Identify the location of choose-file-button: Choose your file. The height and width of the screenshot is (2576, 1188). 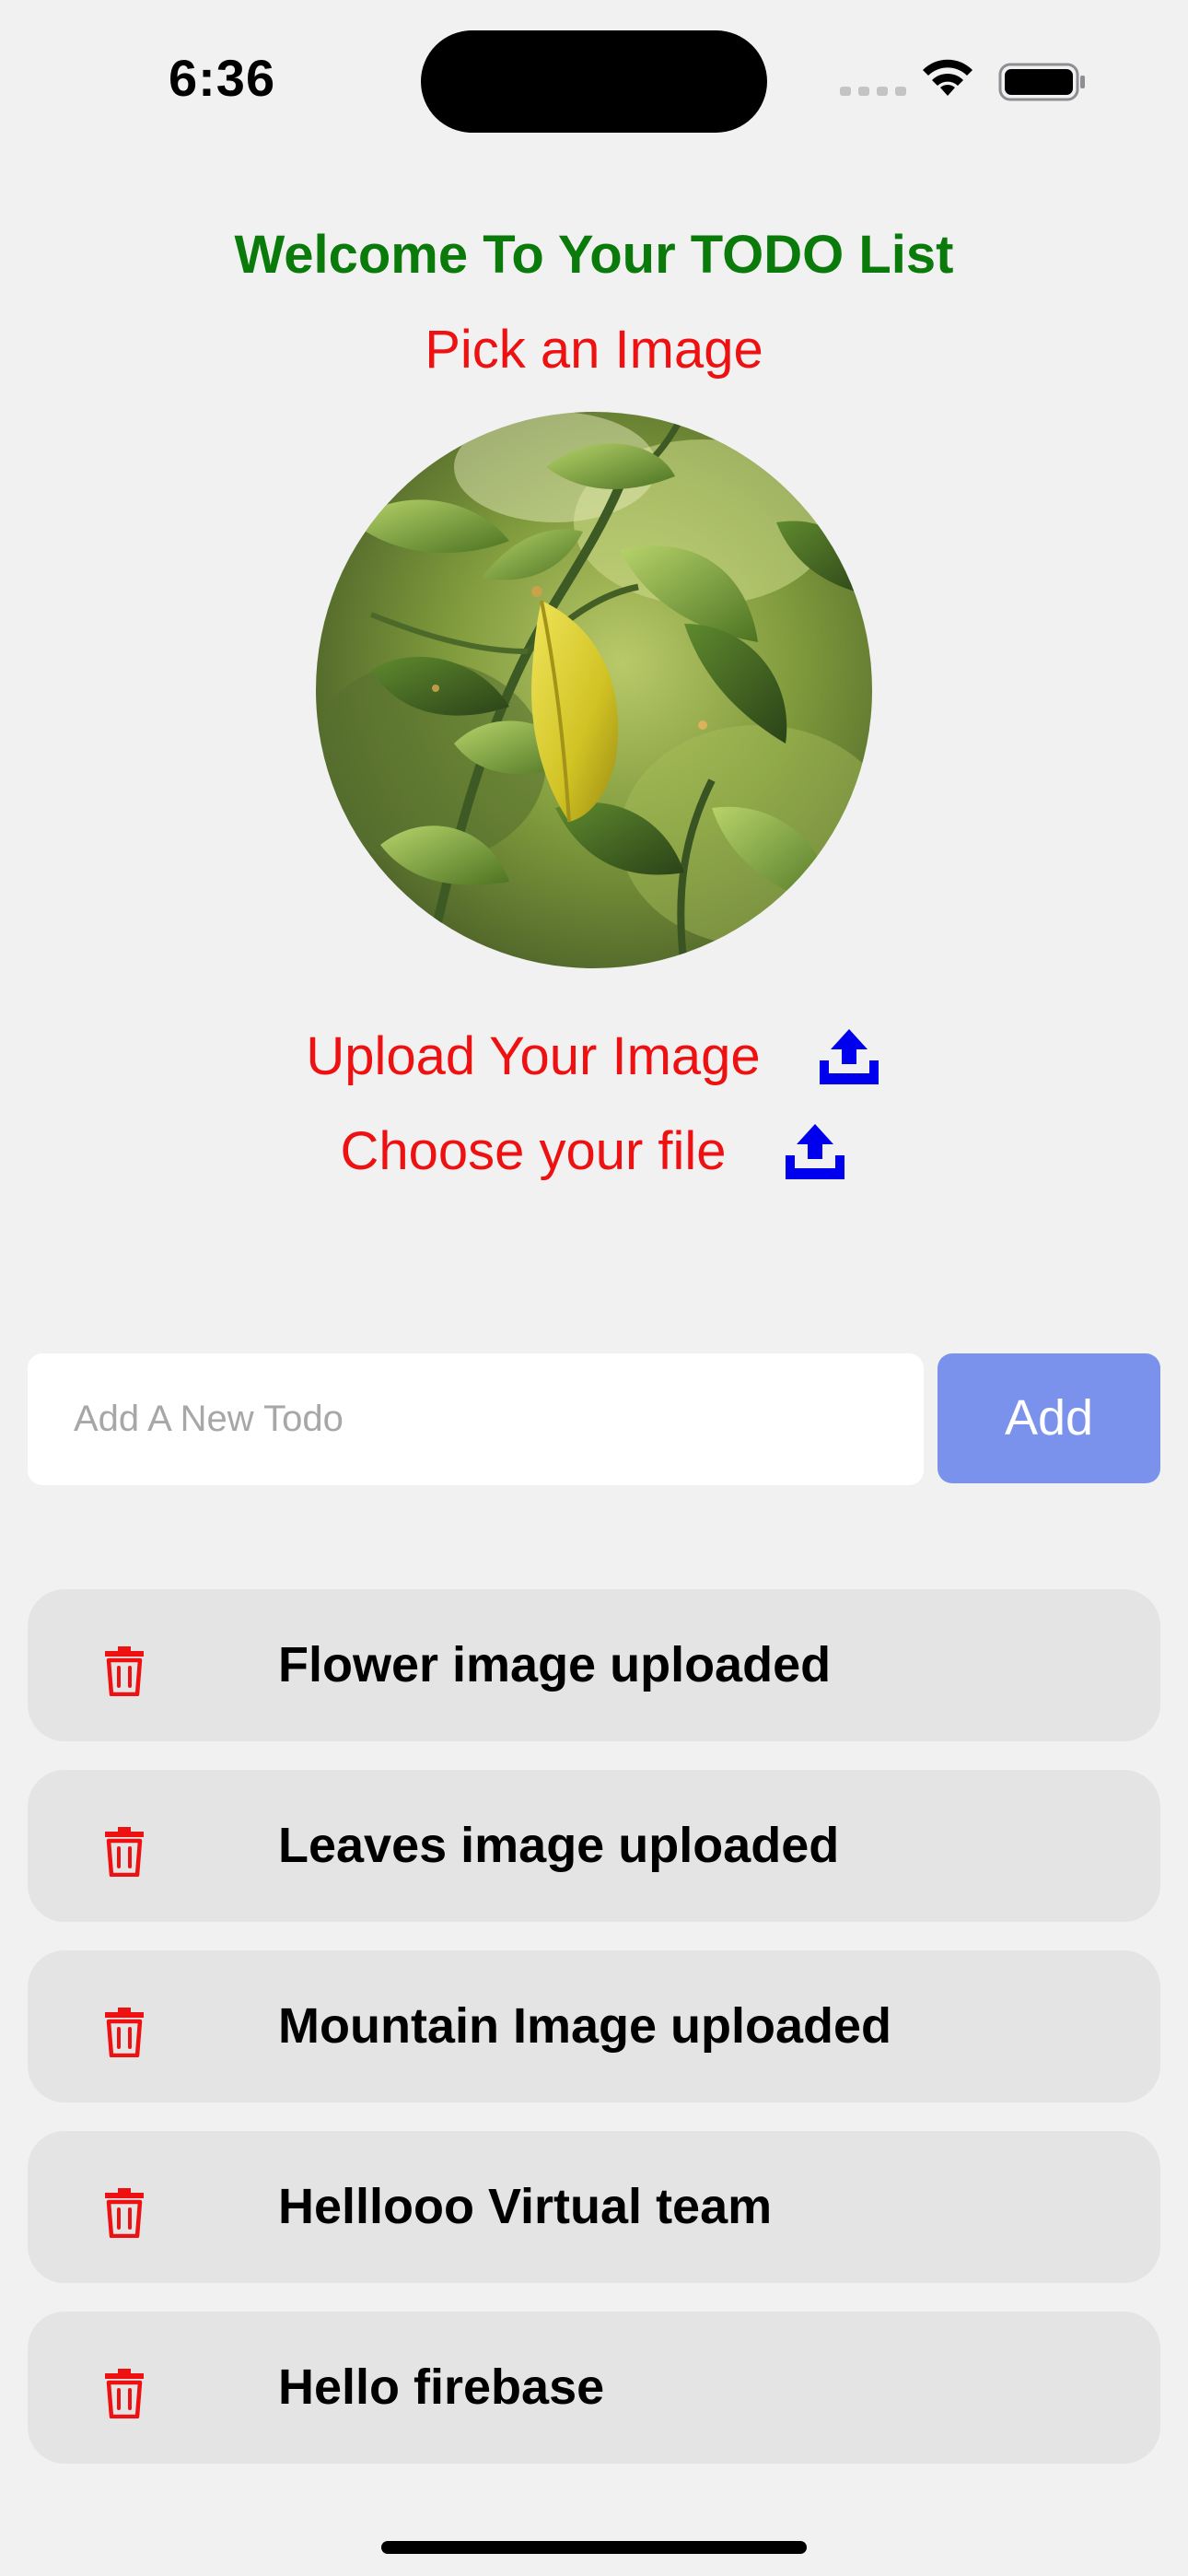
(594, 1151).